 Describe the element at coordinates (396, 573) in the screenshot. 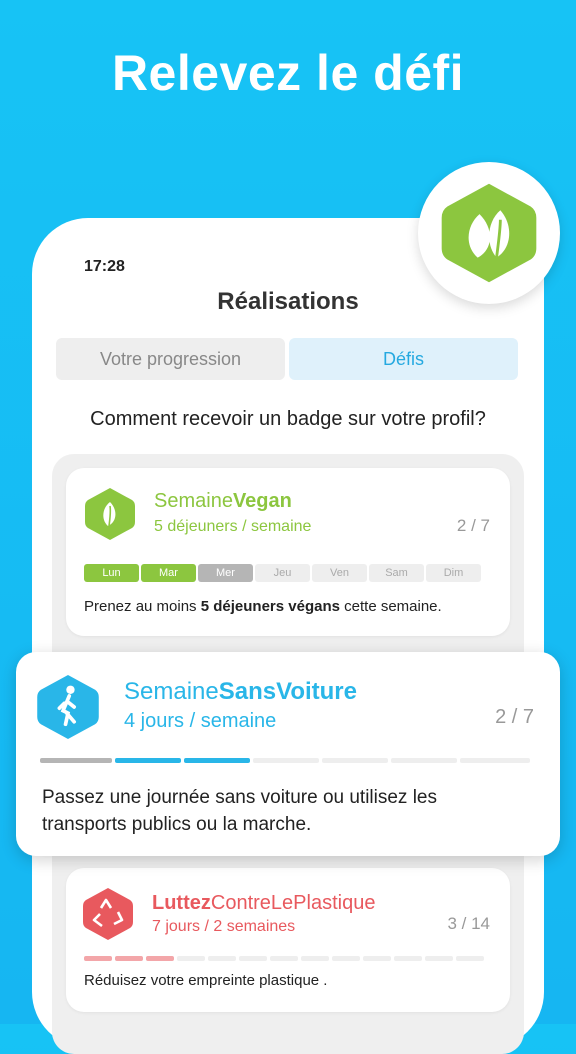

I see `day-sam: Sam` at that location.